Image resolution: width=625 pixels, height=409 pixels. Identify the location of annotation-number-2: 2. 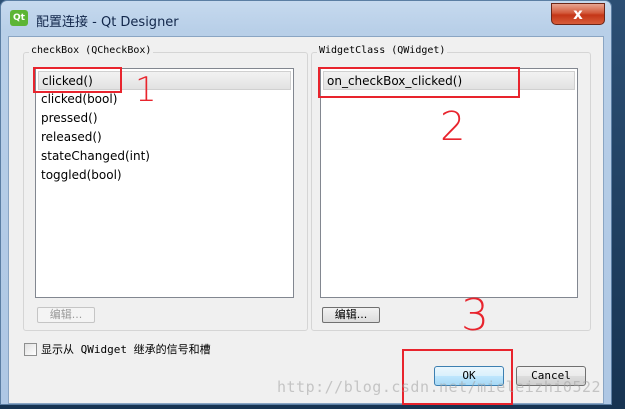
(453, 127).